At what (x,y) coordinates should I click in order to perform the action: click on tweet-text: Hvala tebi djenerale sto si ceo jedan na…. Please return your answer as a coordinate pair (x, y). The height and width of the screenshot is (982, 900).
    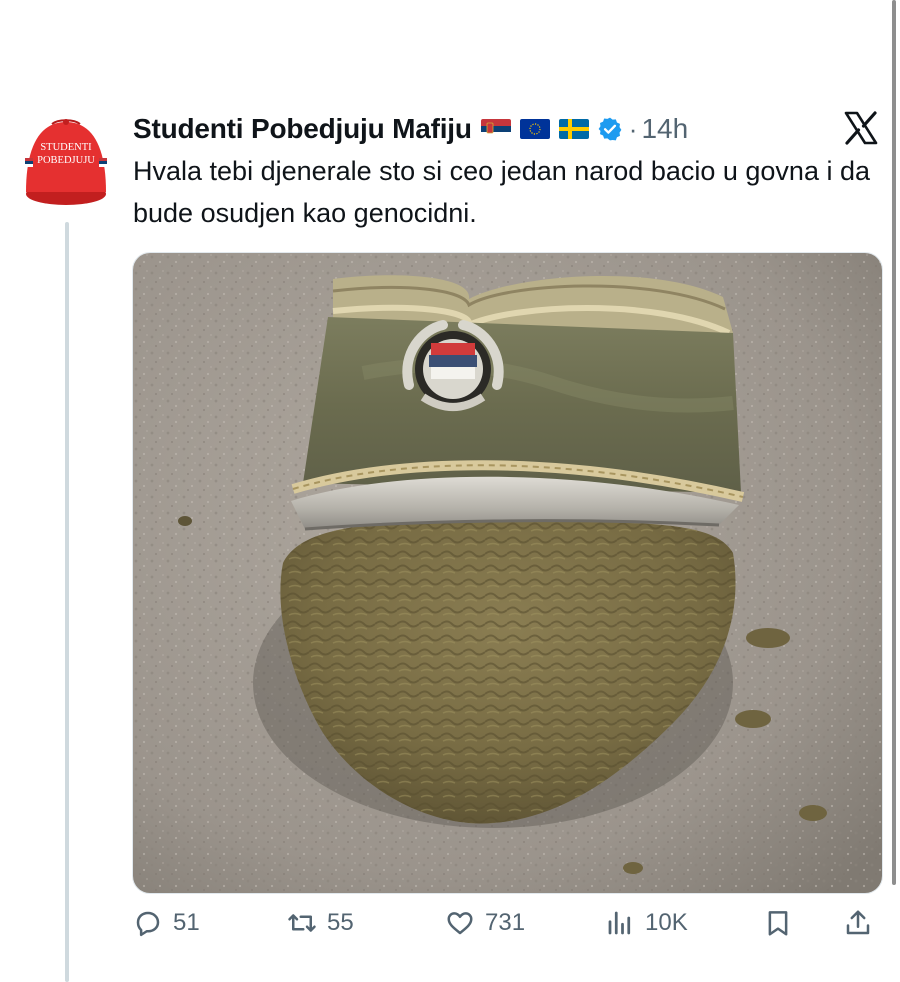
    Looking at the image, I should click on (501, 192).